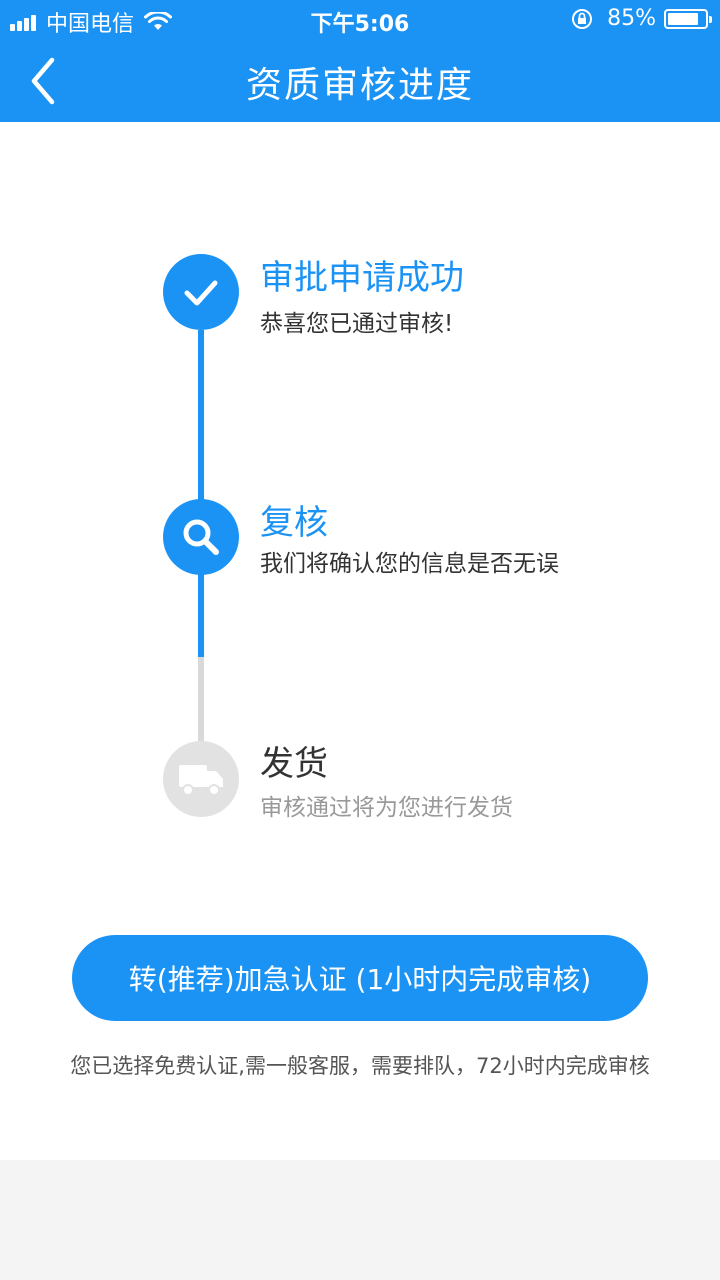 This screenshot has width=720, height=1280. I want to click on expedite-button: 转(推荐)加急认证 (1小时内完成审核), so click(360, 978).